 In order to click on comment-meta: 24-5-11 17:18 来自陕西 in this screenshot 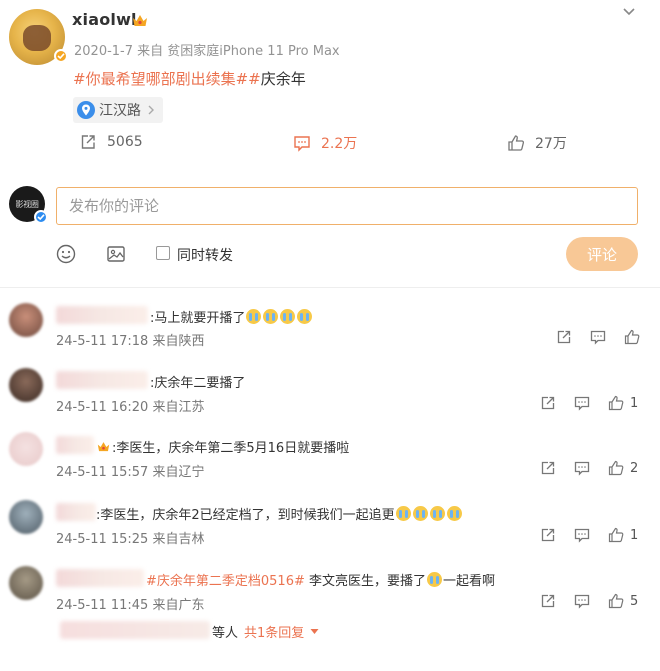, I will do `click(130, 341)`.